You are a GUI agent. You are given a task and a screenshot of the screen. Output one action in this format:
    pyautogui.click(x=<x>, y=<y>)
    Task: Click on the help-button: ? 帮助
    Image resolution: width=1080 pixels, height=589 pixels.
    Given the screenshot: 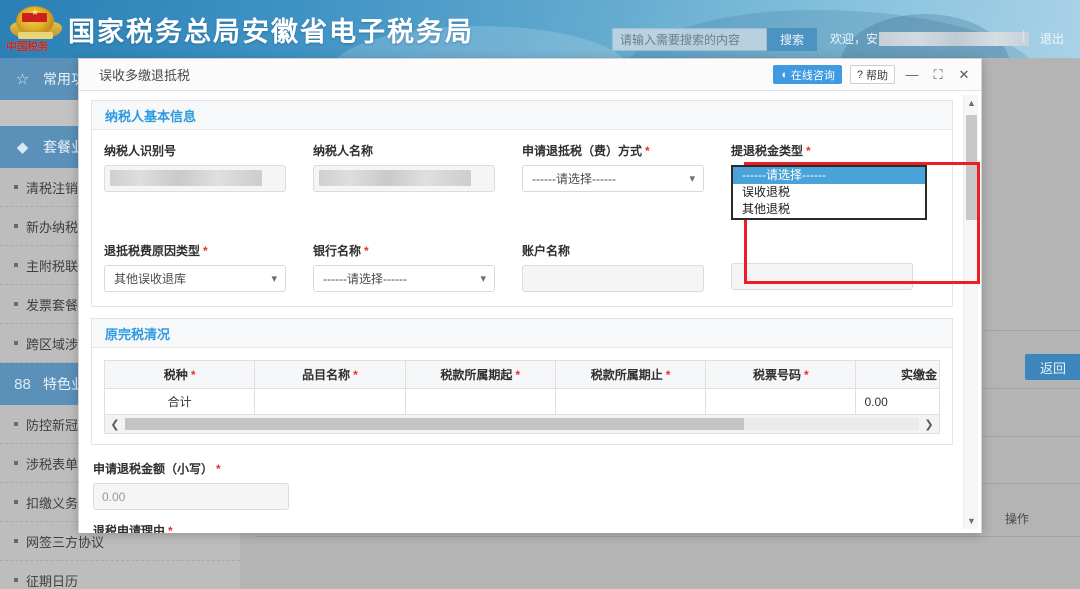 What is the action you would take?
    pyautogui.click(x=872, y=74)
    